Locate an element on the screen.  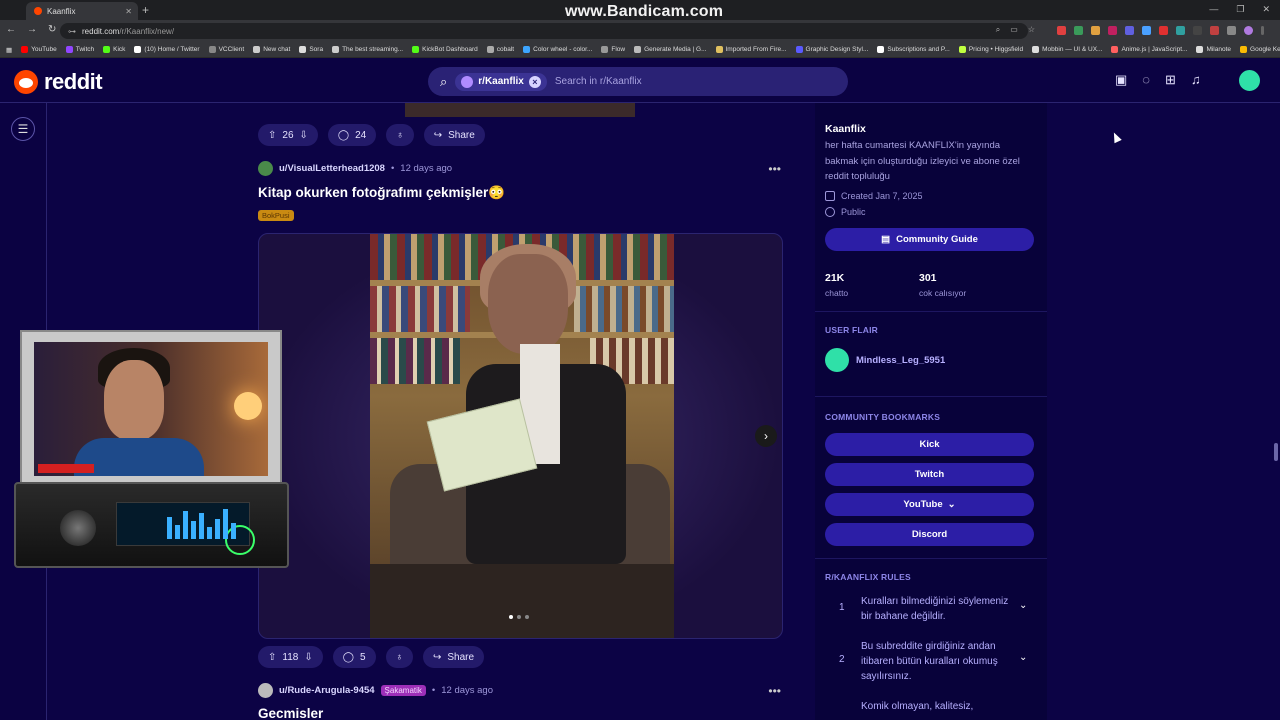
comments-button: ◯ 5 is located at coordinates (354, 657).